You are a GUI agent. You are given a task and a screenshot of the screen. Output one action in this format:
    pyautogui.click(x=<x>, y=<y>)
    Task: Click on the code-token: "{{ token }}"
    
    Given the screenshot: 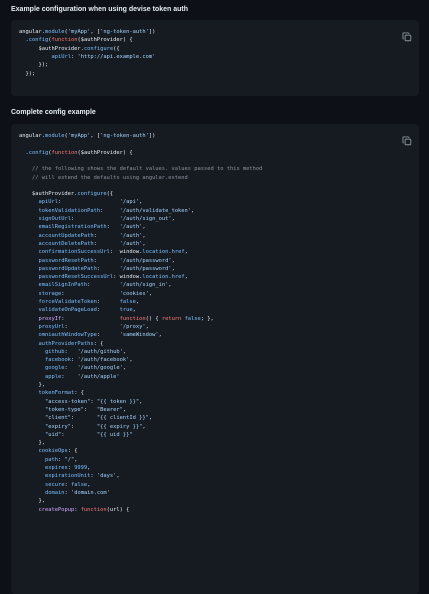 What is the action you would take?
    pyautogui.click(x=118, y=401)
    